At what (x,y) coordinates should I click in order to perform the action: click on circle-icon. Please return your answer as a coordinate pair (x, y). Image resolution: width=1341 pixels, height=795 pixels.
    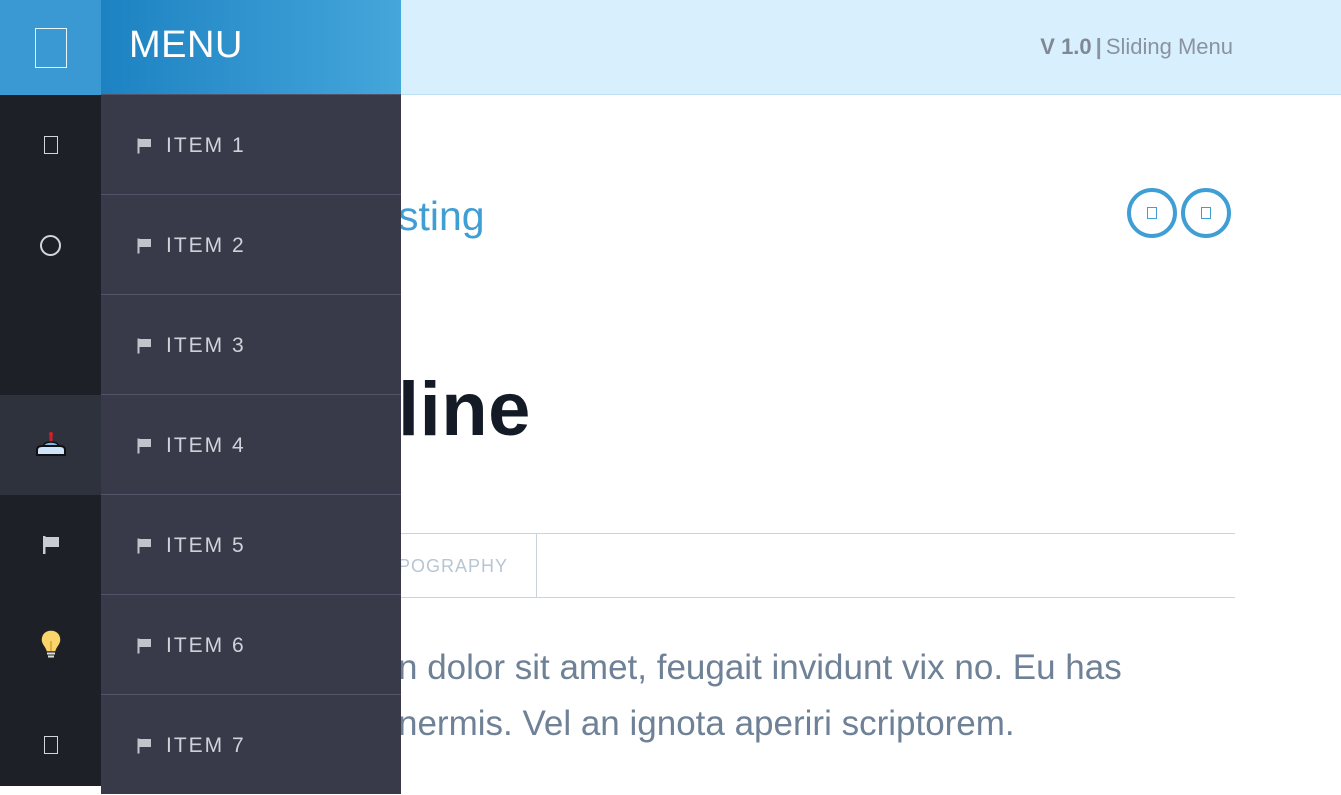
    Looking at the image, I should click on (50, 245).